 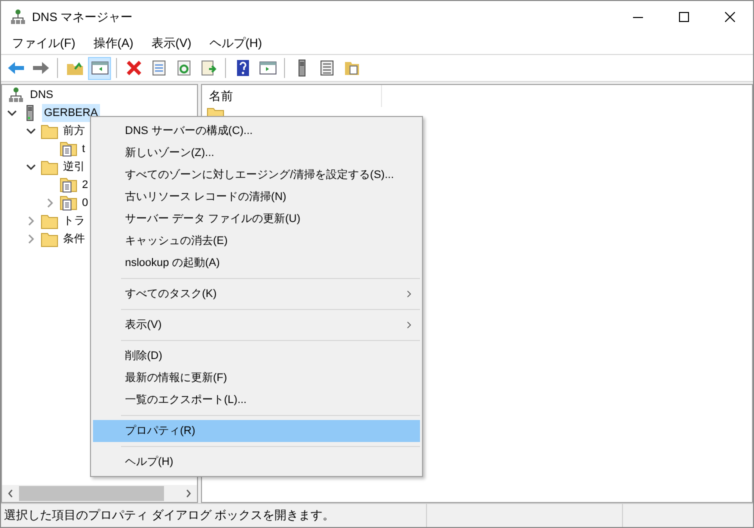 I want to click on list-icon, so click(x=327, y=68).